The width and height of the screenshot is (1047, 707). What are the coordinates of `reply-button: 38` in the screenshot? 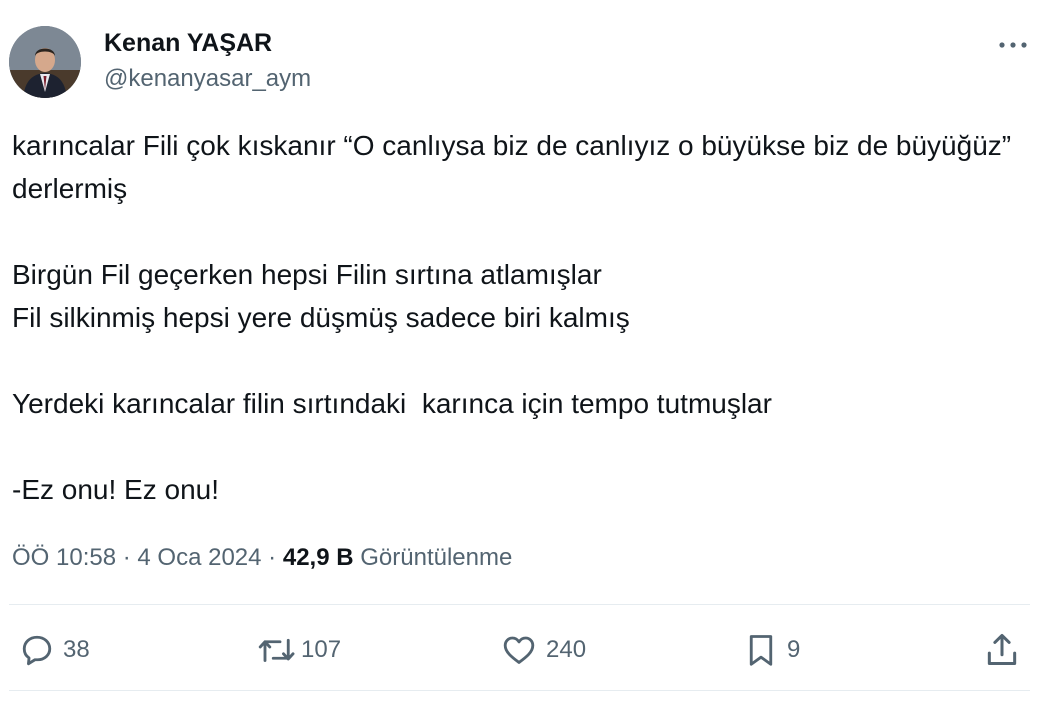 It's located at (54, 650).